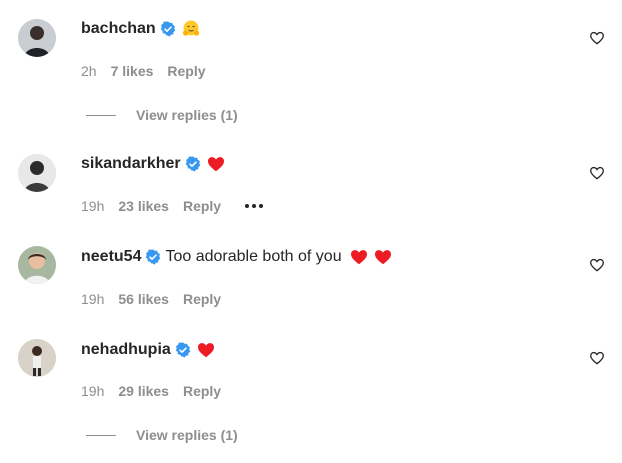 This screenshot has height=463, width=622. Describe the element at coordinates (111, 257) in the screenshot. I see `username: neetu54` at that location.